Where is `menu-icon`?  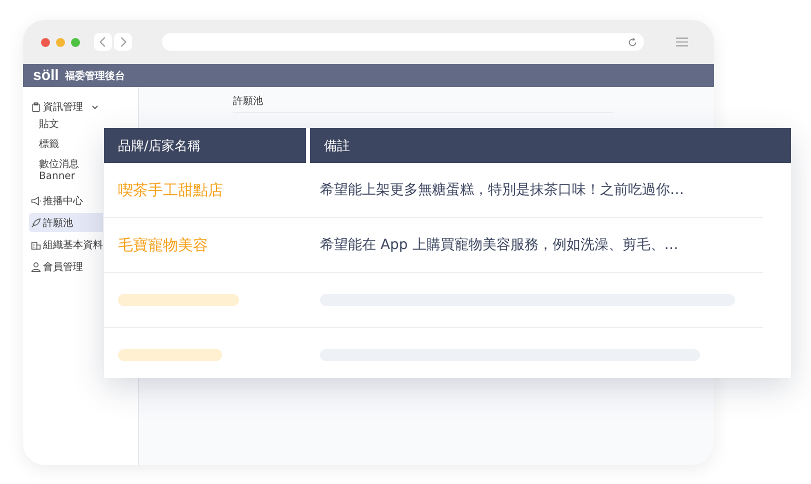
menu-icon is located at coordinates (682, 42).